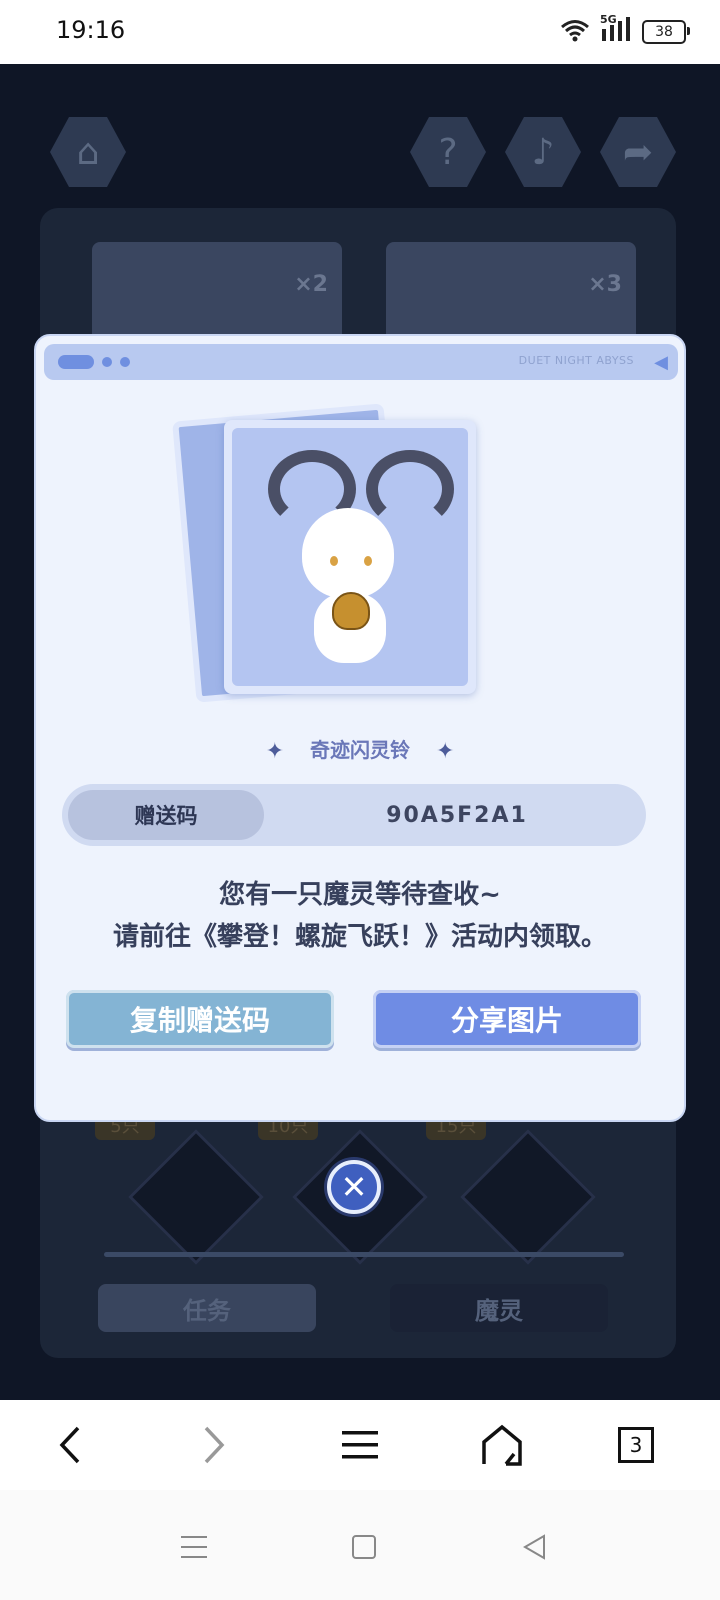  I want to click on tab-label: 任务, so click(207, 1310).